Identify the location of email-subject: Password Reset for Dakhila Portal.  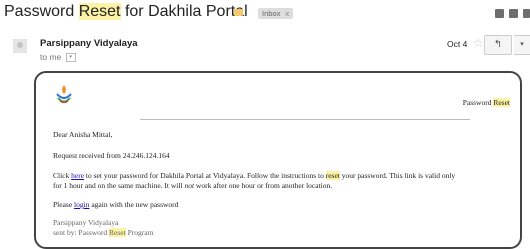
(126, 12).